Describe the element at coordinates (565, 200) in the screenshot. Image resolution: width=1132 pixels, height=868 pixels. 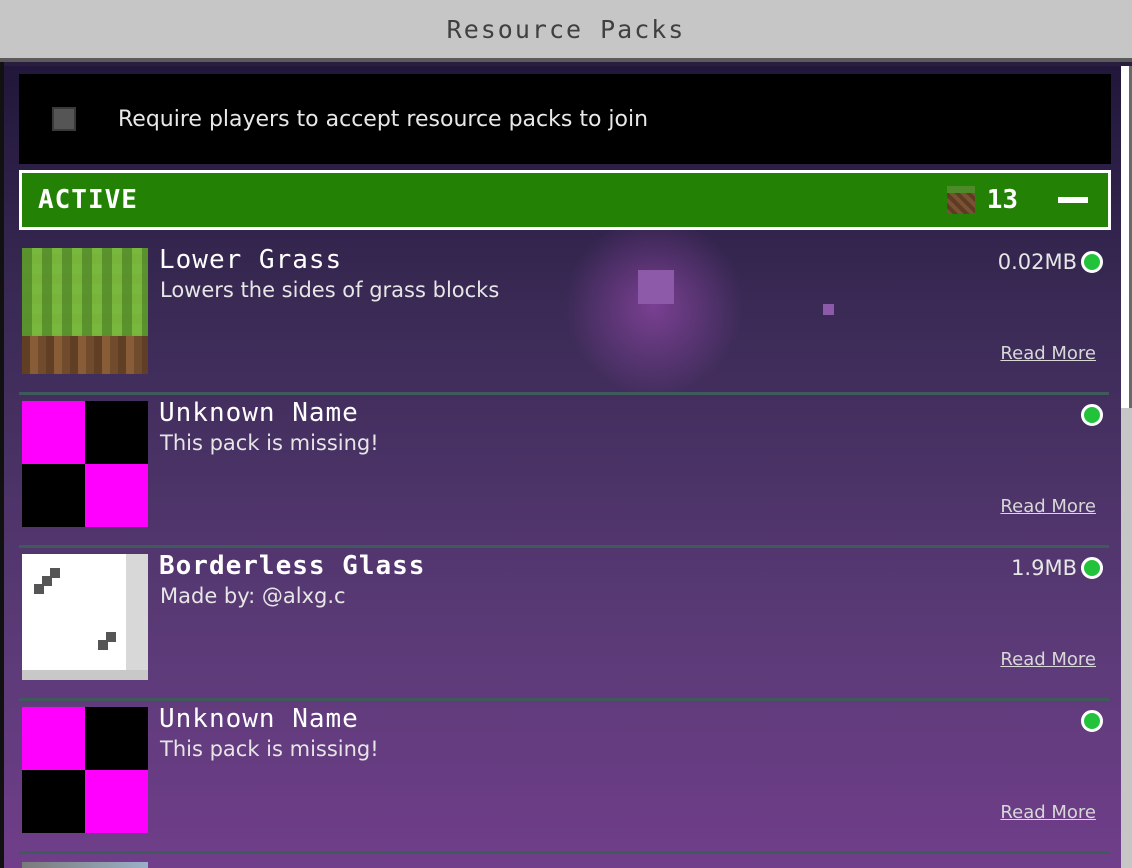
I see `active-section-header: ACTIVE 13` at that location.